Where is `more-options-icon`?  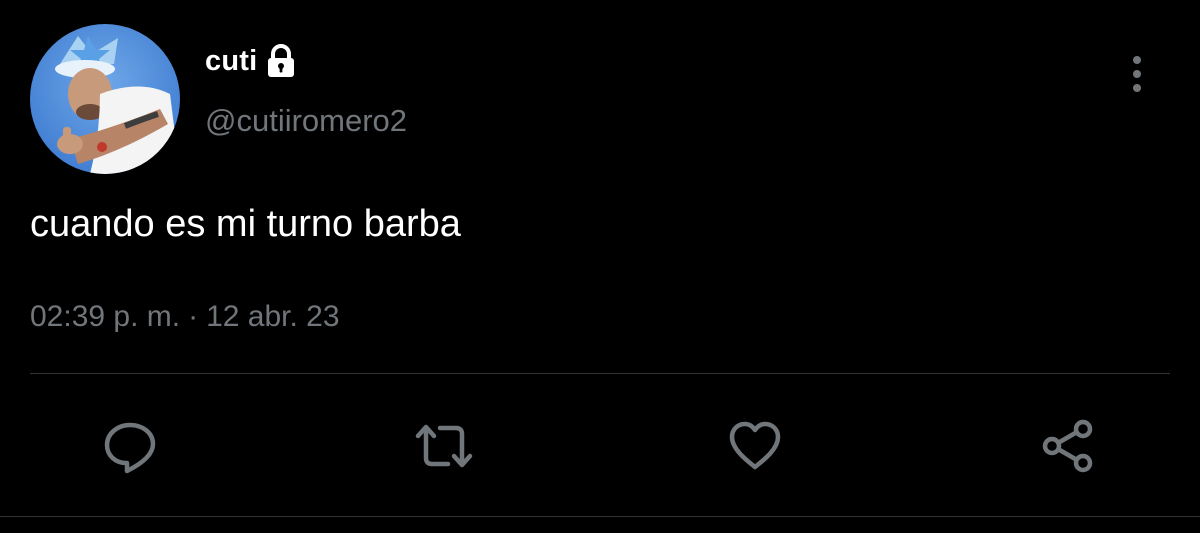 more-options-icon is located at coordinates (1137, 74).